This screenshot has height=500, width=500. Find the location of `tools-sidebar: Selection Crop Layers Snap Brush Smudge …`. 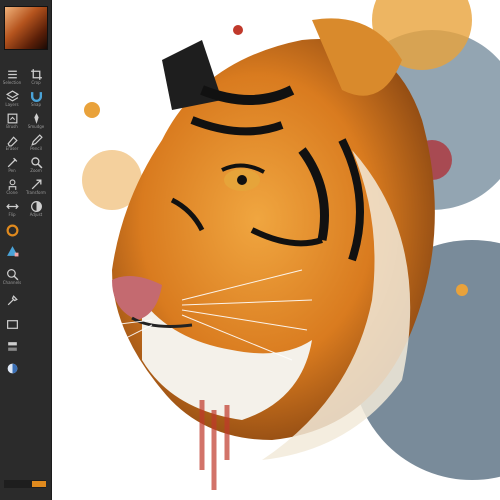

tools-sidebar: Selection Crop Layers Snap Brush Smudge … is located at coordinates (26, 250).